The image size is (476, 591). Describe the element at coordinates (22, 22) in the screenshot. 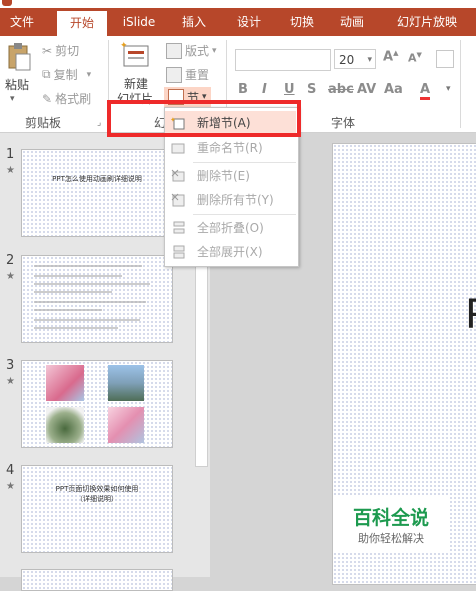

I see `tab-file: 文件` at that location.